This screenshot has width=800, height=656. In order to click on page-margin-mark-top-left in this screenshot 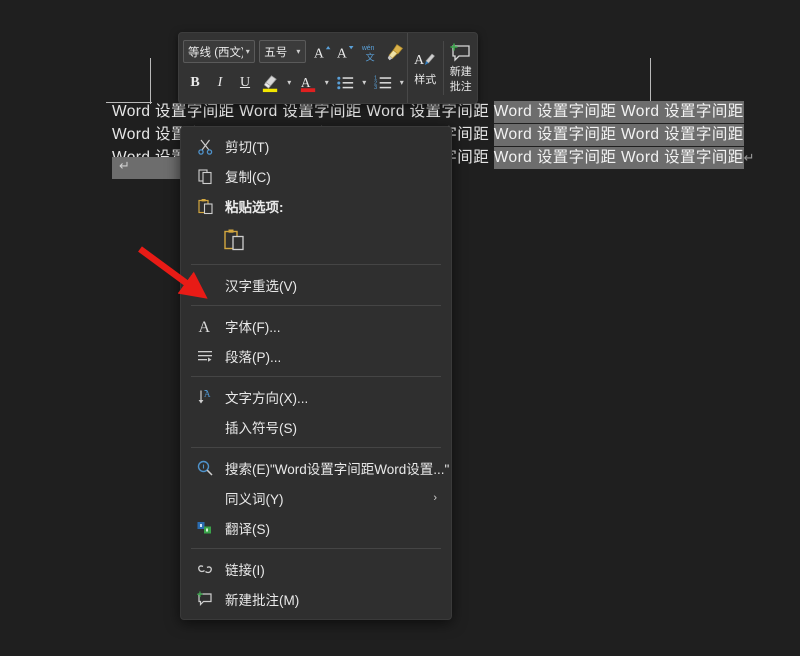, I will do `click(129, 81)`.